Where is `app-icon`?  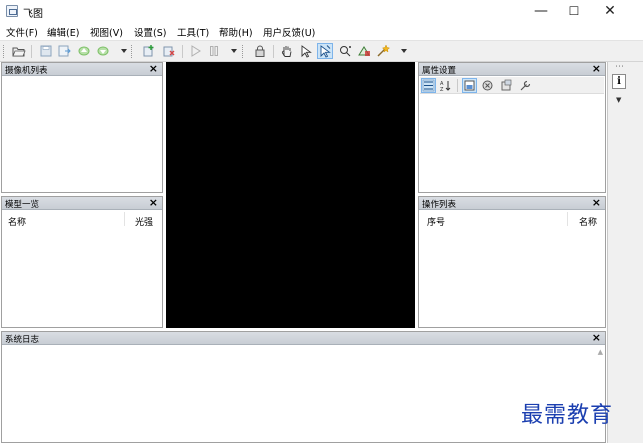 app-icon is located at coordinates (12, 11).